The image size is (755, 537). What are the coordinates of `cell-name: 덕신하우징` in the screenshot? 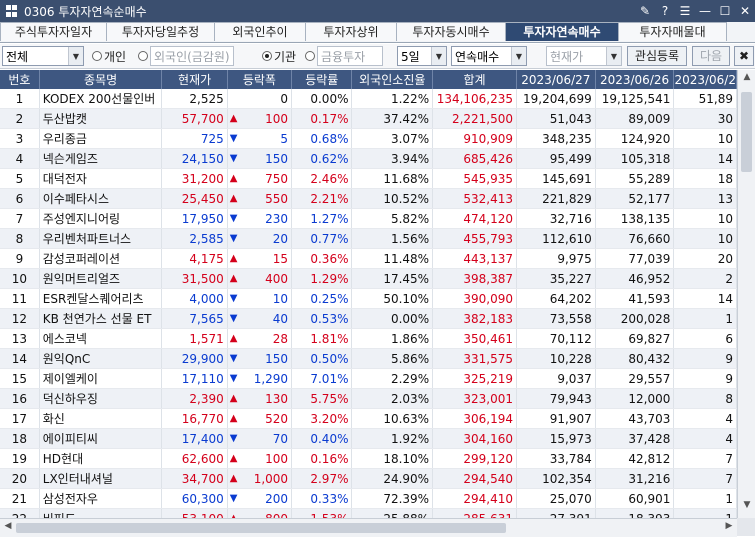 It's located at (101, 398).